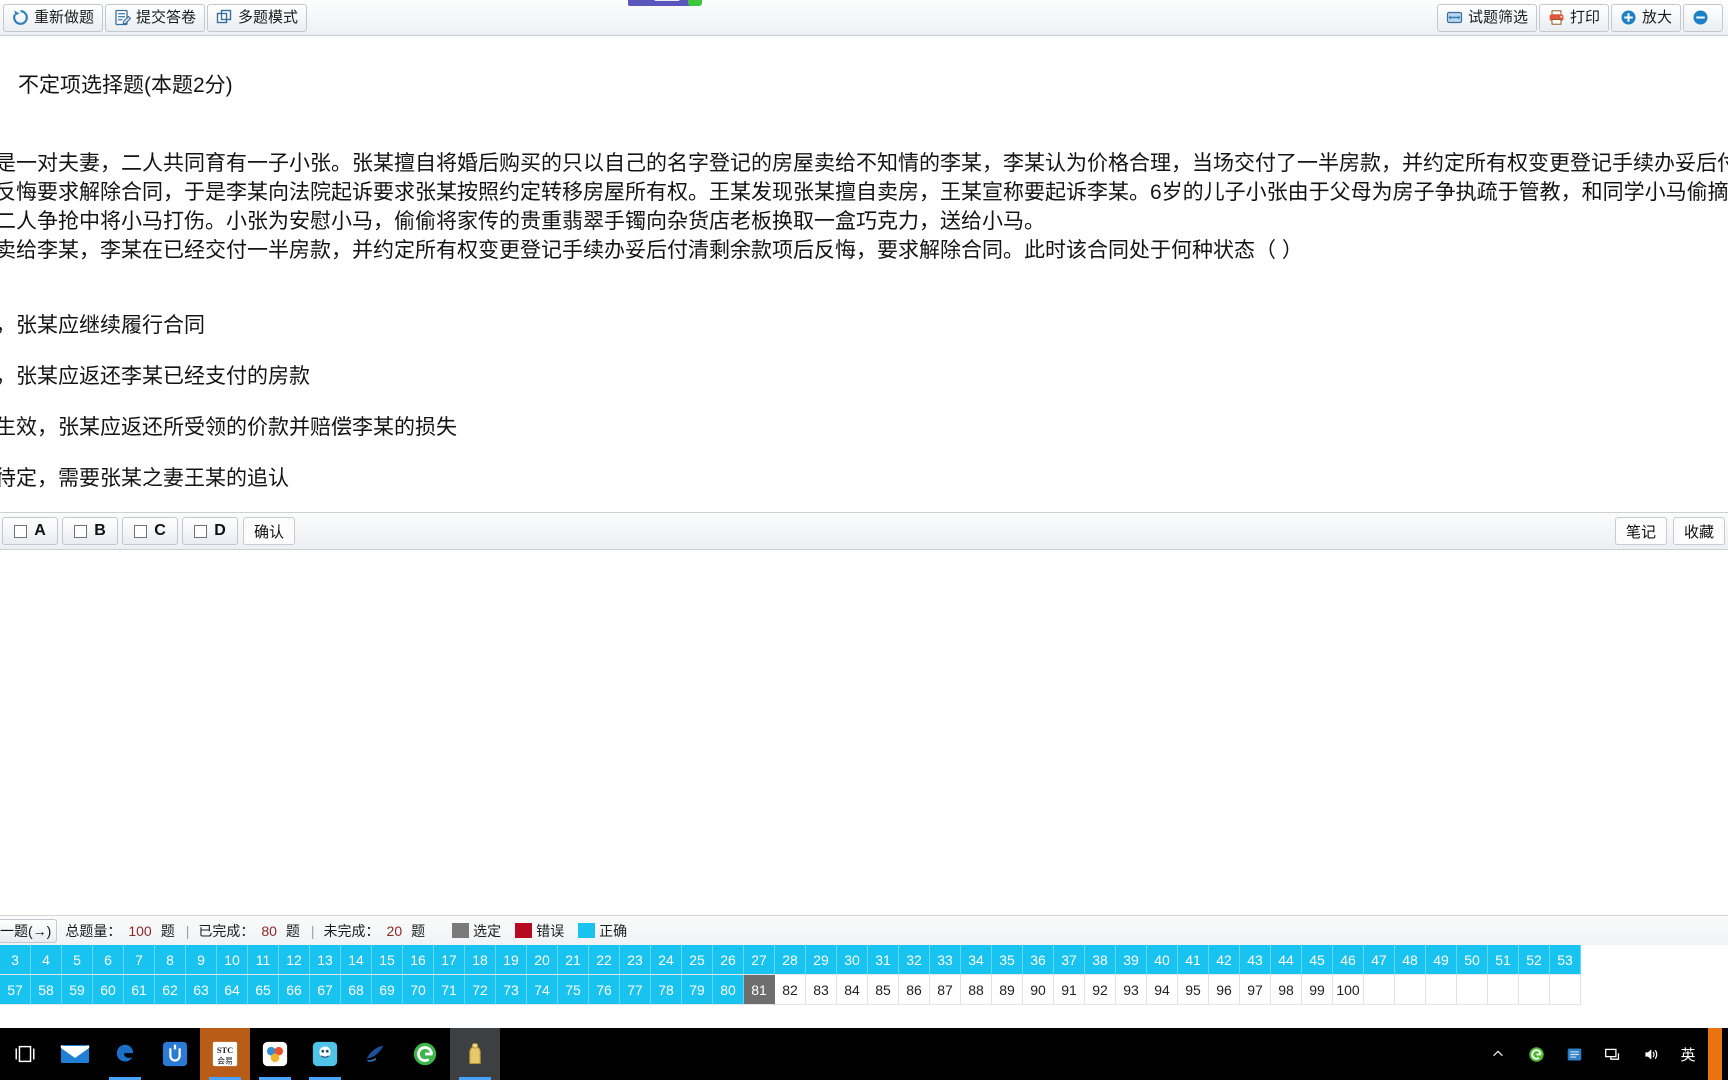 The image size is (1728, 1080). What do you see at coordinates (1255, 990) in the screenshot?
I see `question-cell: 97` at bounding box center [1255, 990].